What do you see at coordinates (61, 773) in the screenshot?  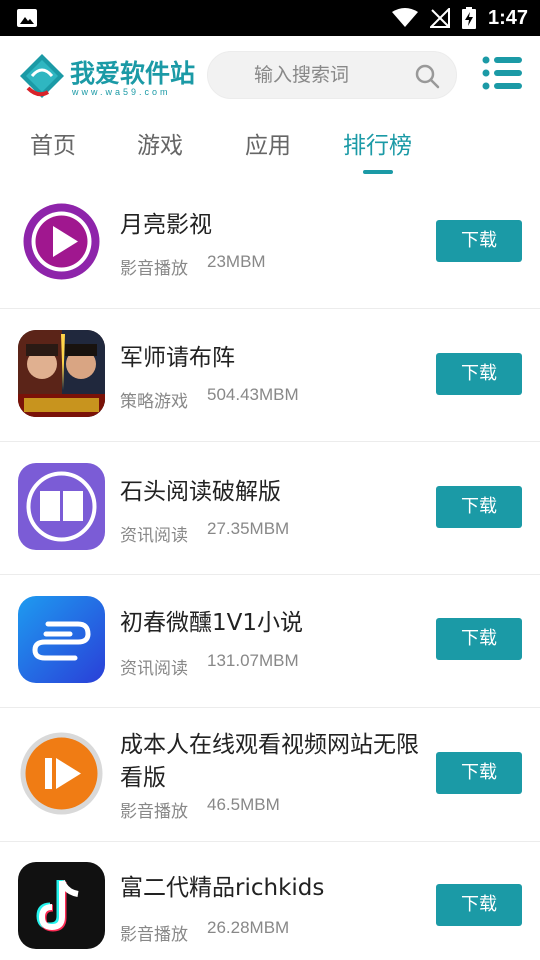 I see `media-next-icon` at bounding box center [61, 773].